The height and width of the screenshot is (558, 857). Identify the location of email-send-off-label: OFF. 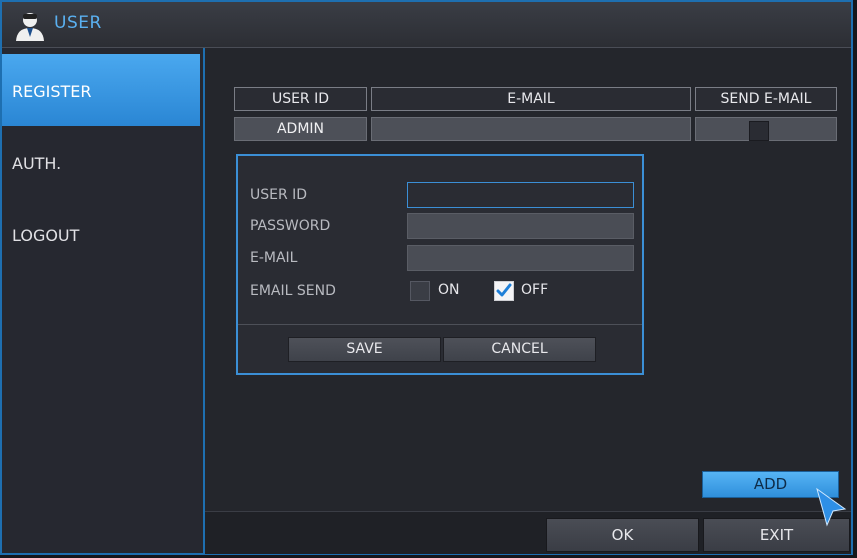
(535, 290).